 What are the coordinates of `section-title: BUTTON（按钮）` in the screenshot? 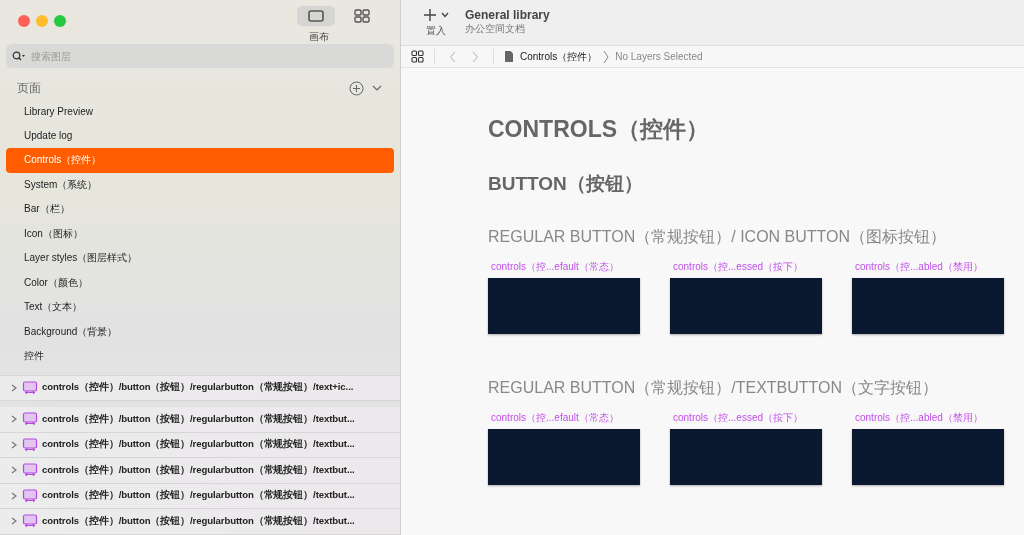 It's located at (566, 184).